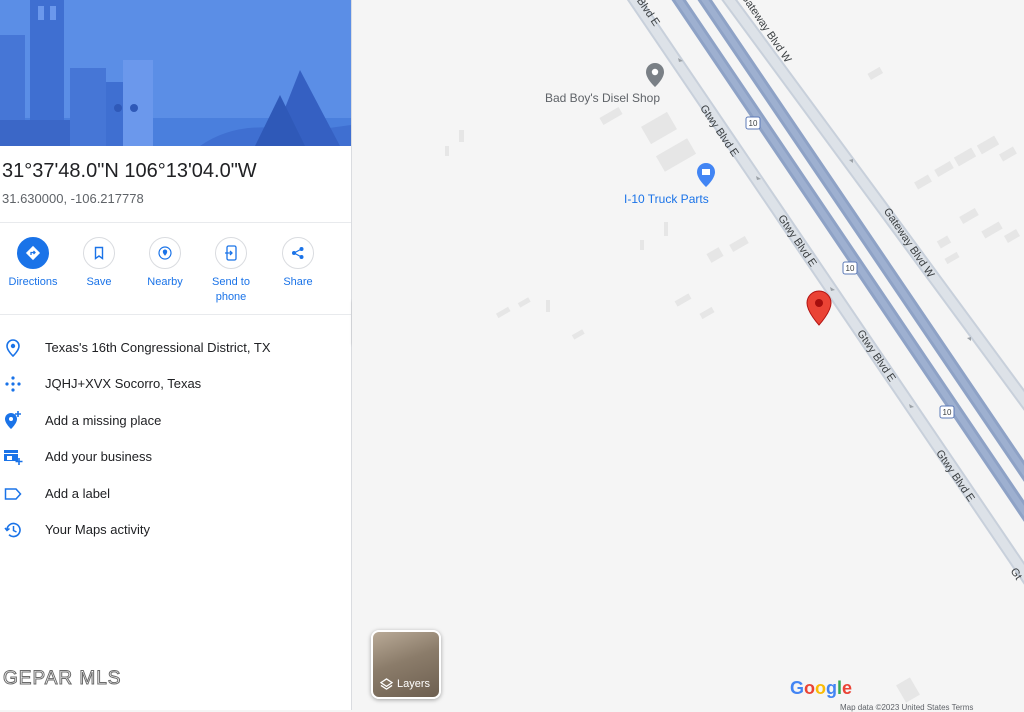  I want to click on google-letter: g, so click(832, 688).